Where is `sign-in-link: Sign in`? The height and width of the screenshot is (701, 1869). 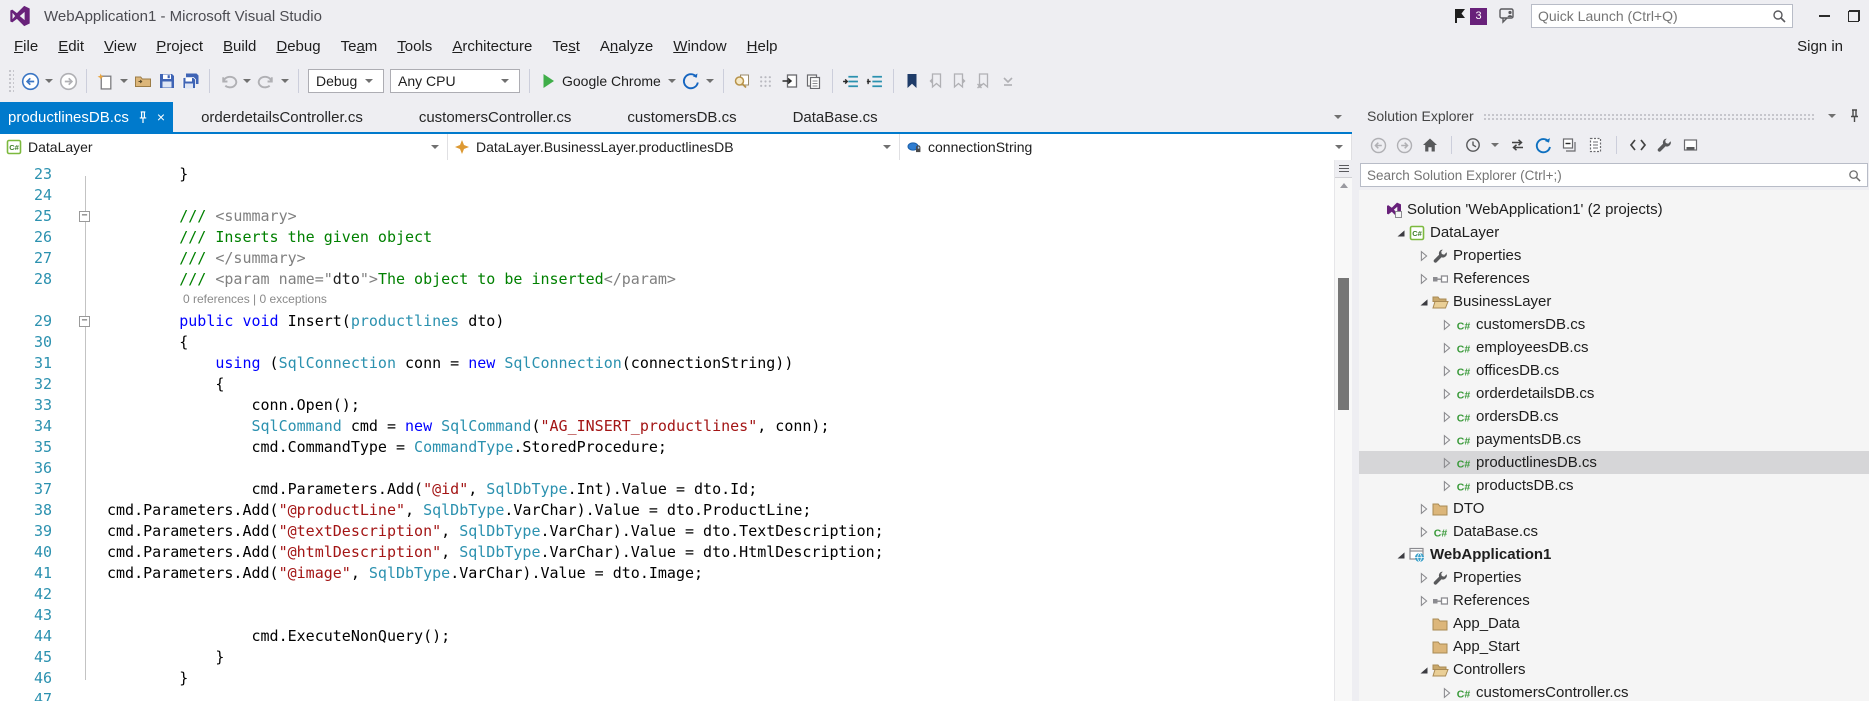 sign-in-link: Sign in is located at coordinates (1820, 46).